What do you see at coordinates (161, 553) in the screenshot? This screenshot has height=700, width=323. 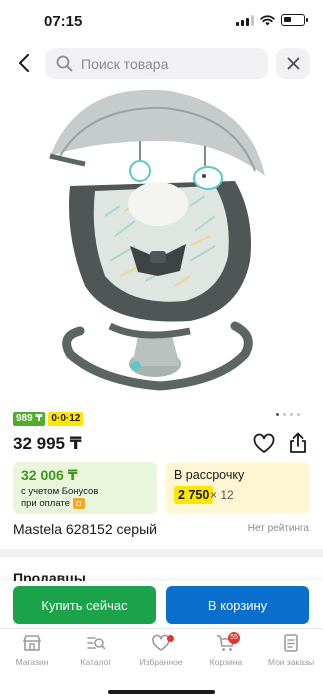 I see `section-divider` at bounding box center [161, 553].